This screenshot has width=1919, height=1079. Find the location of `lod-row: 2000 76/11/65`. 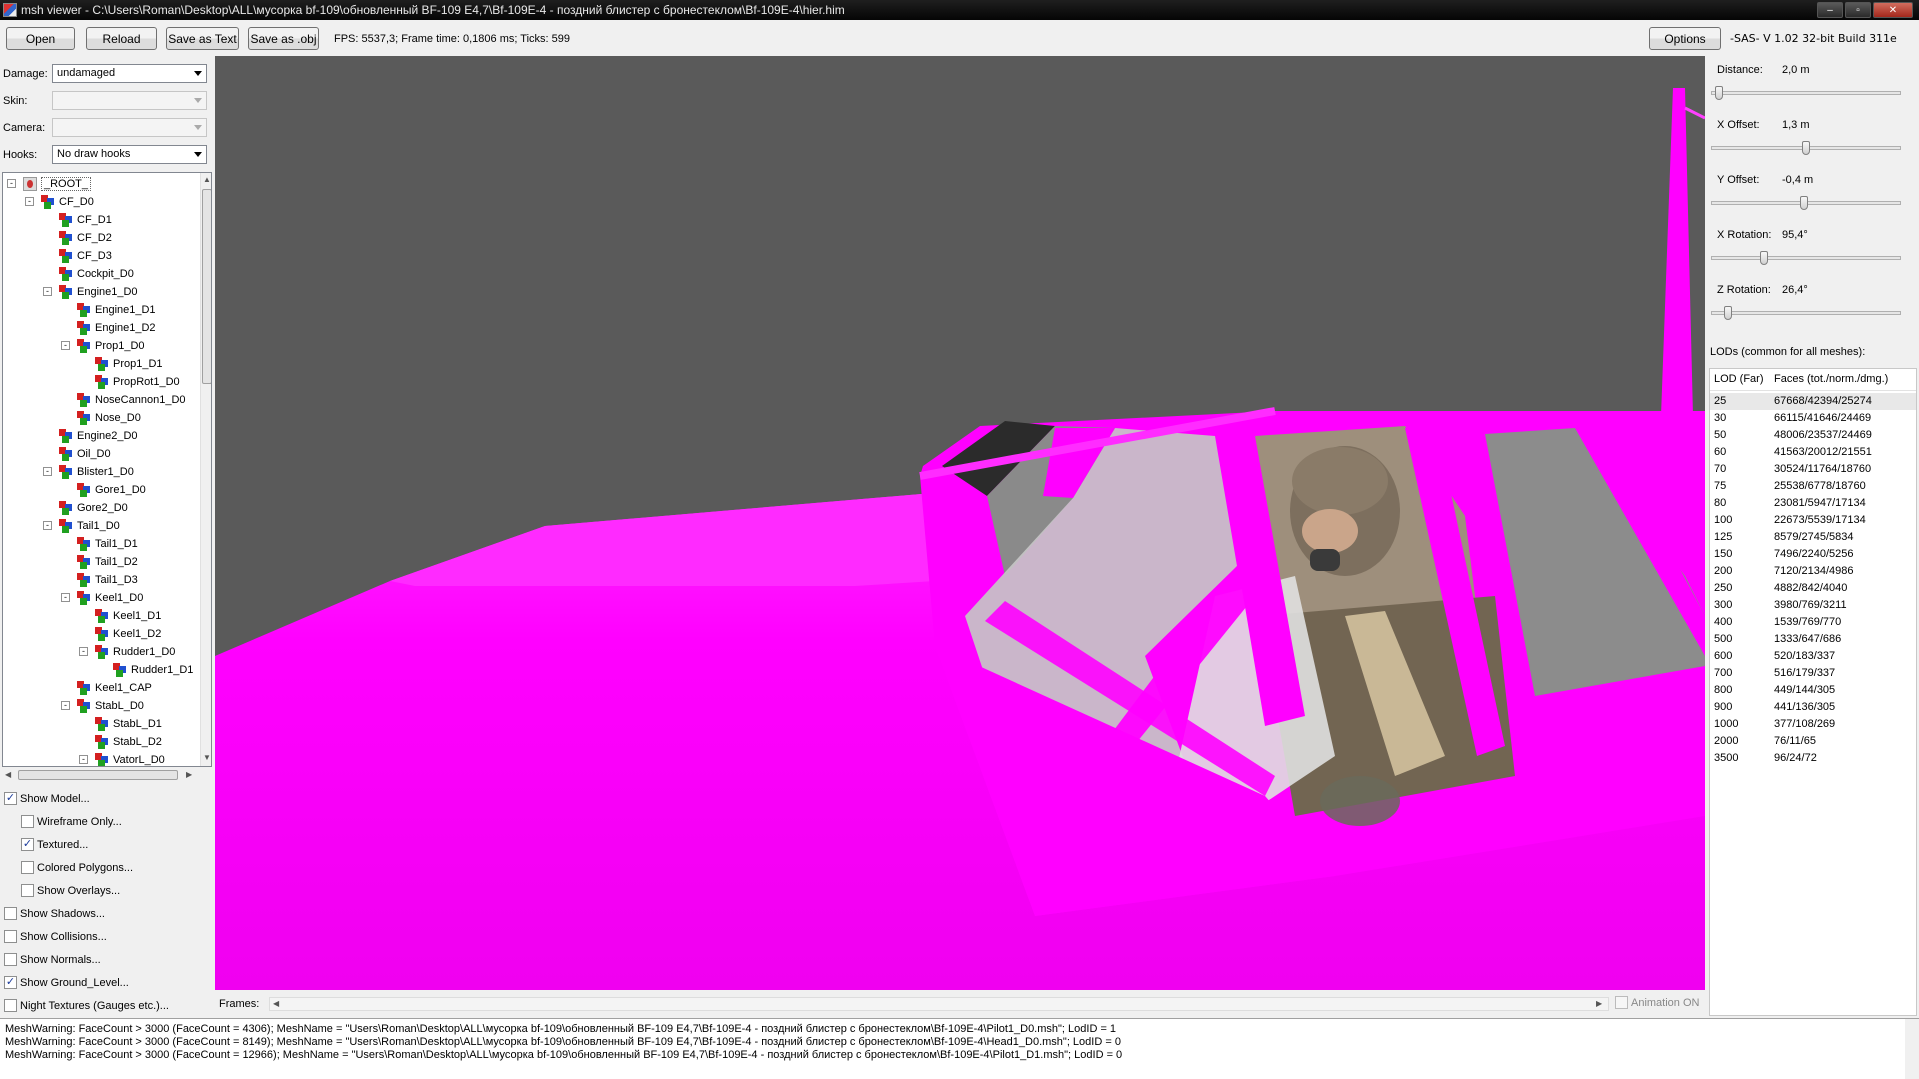

lod-row: 2000 76/11/65 is located at coordinates (1813, 741).